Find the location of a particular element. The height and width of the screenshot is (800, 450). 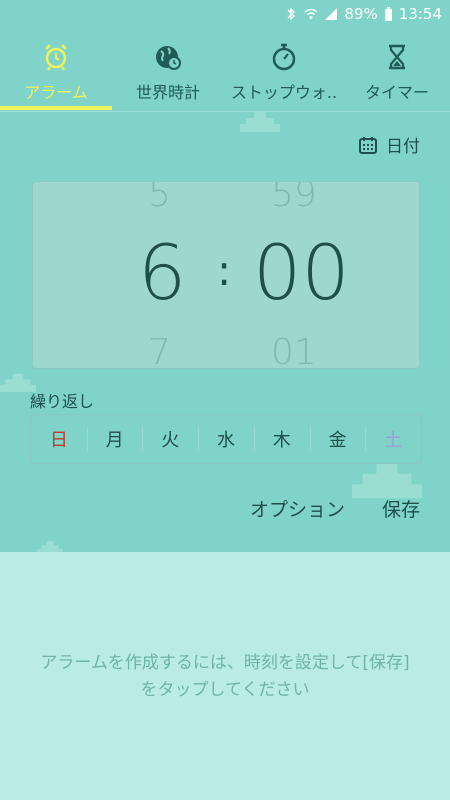

date-button: 日付 is located at coordinates (389, 144).